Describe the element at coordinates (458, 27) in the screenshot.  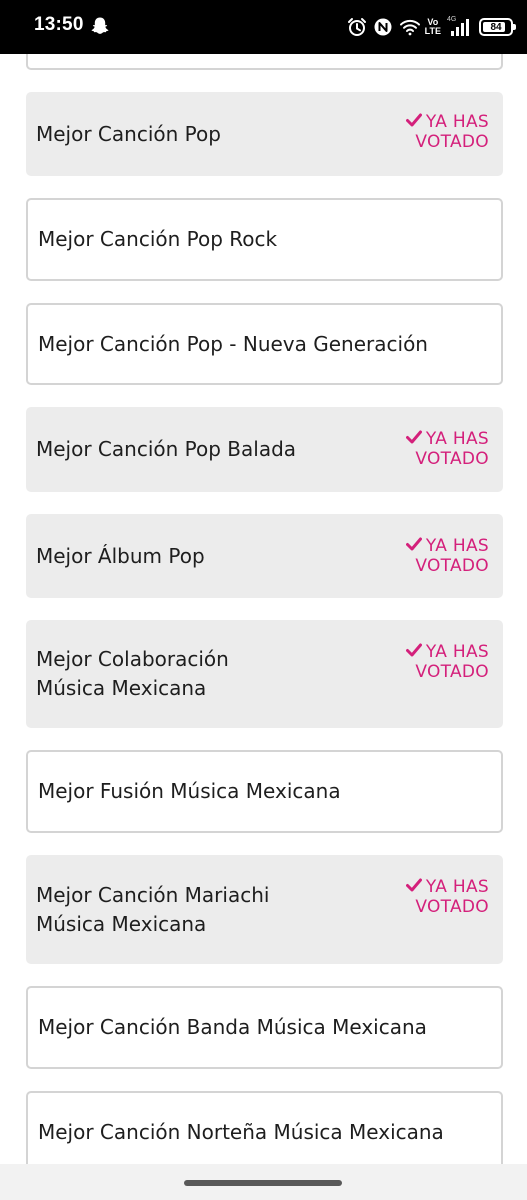
I see `signal-icon: 4G` at that location.